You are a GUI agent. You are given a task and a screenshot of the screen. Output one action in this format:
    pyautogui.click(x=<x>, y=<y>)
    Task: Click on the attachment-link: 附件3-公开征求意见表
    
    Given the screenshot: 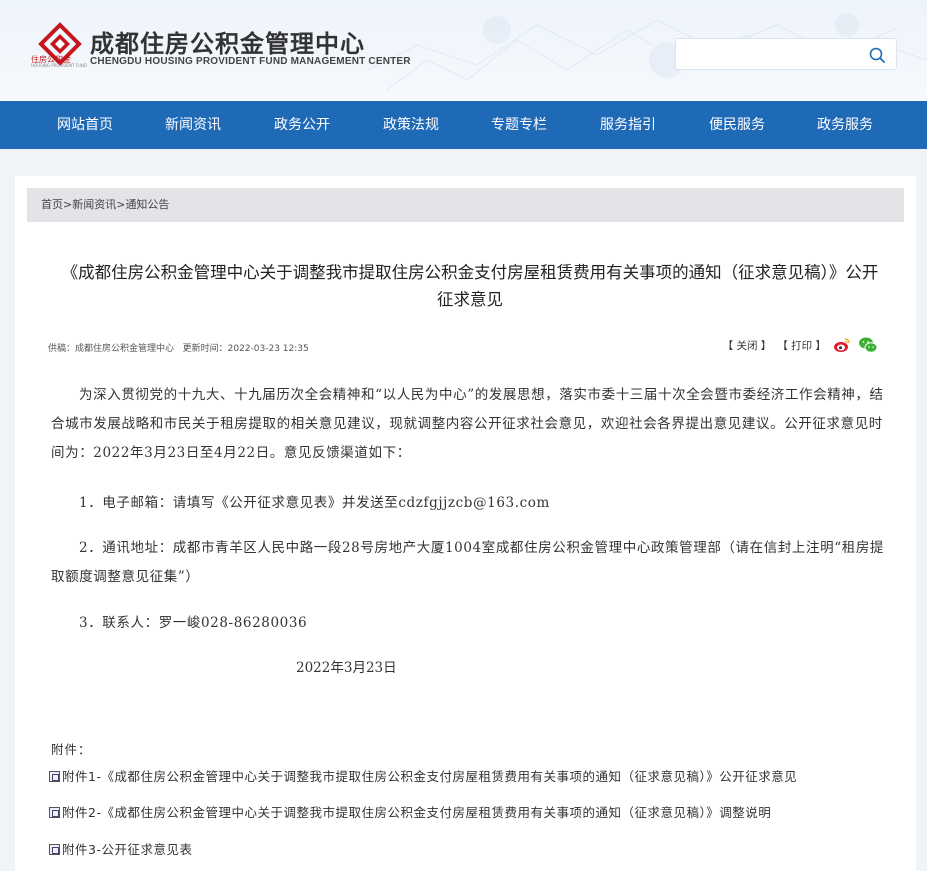 What is the action you would take?
    pyautogui.click(x=469, y=850)
    